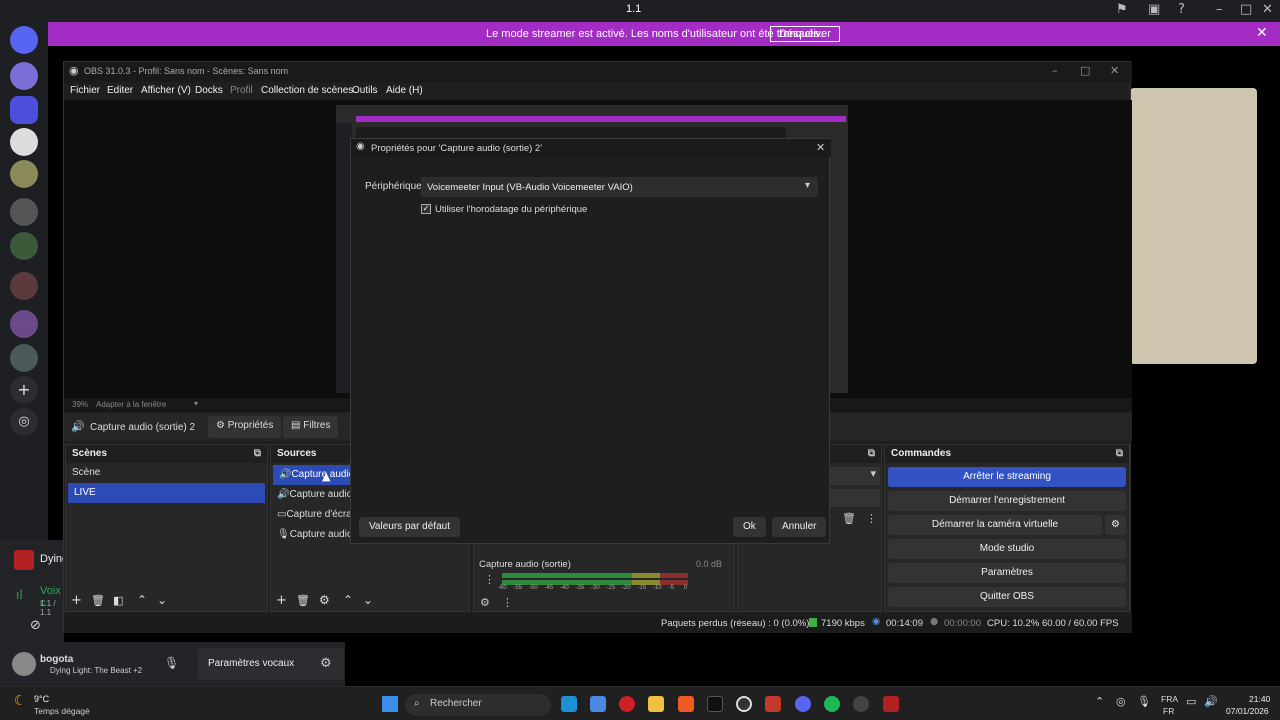  I want to click on chevron-down-icon: ▾, so click(196, 403).